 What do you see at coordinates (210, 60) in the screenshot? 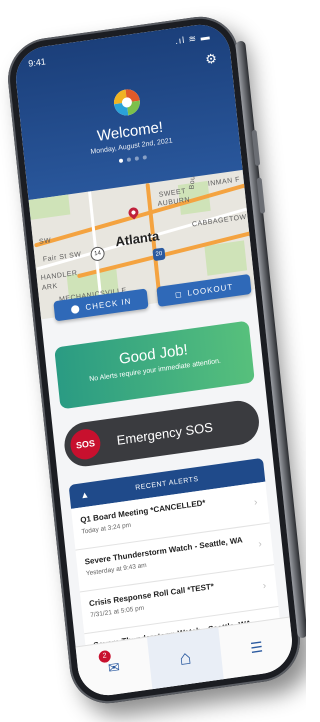
I see `gear-icon: ⚙` at bounding box center [210, 60].